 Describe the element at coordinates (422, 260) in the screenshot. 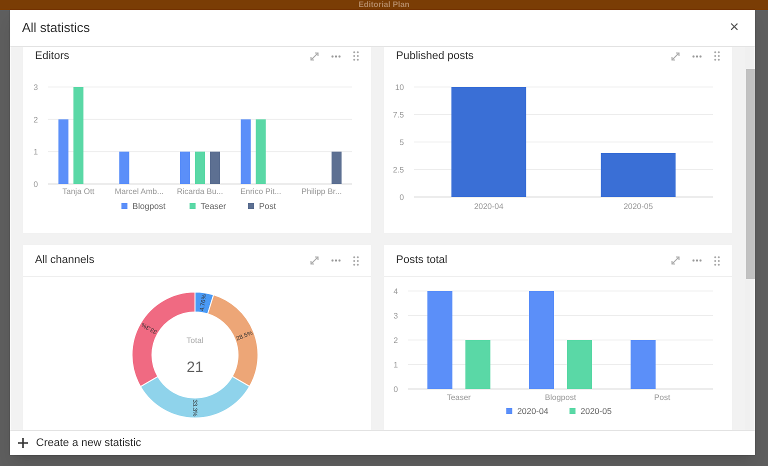

I see `card-title: Posts total` at that location.